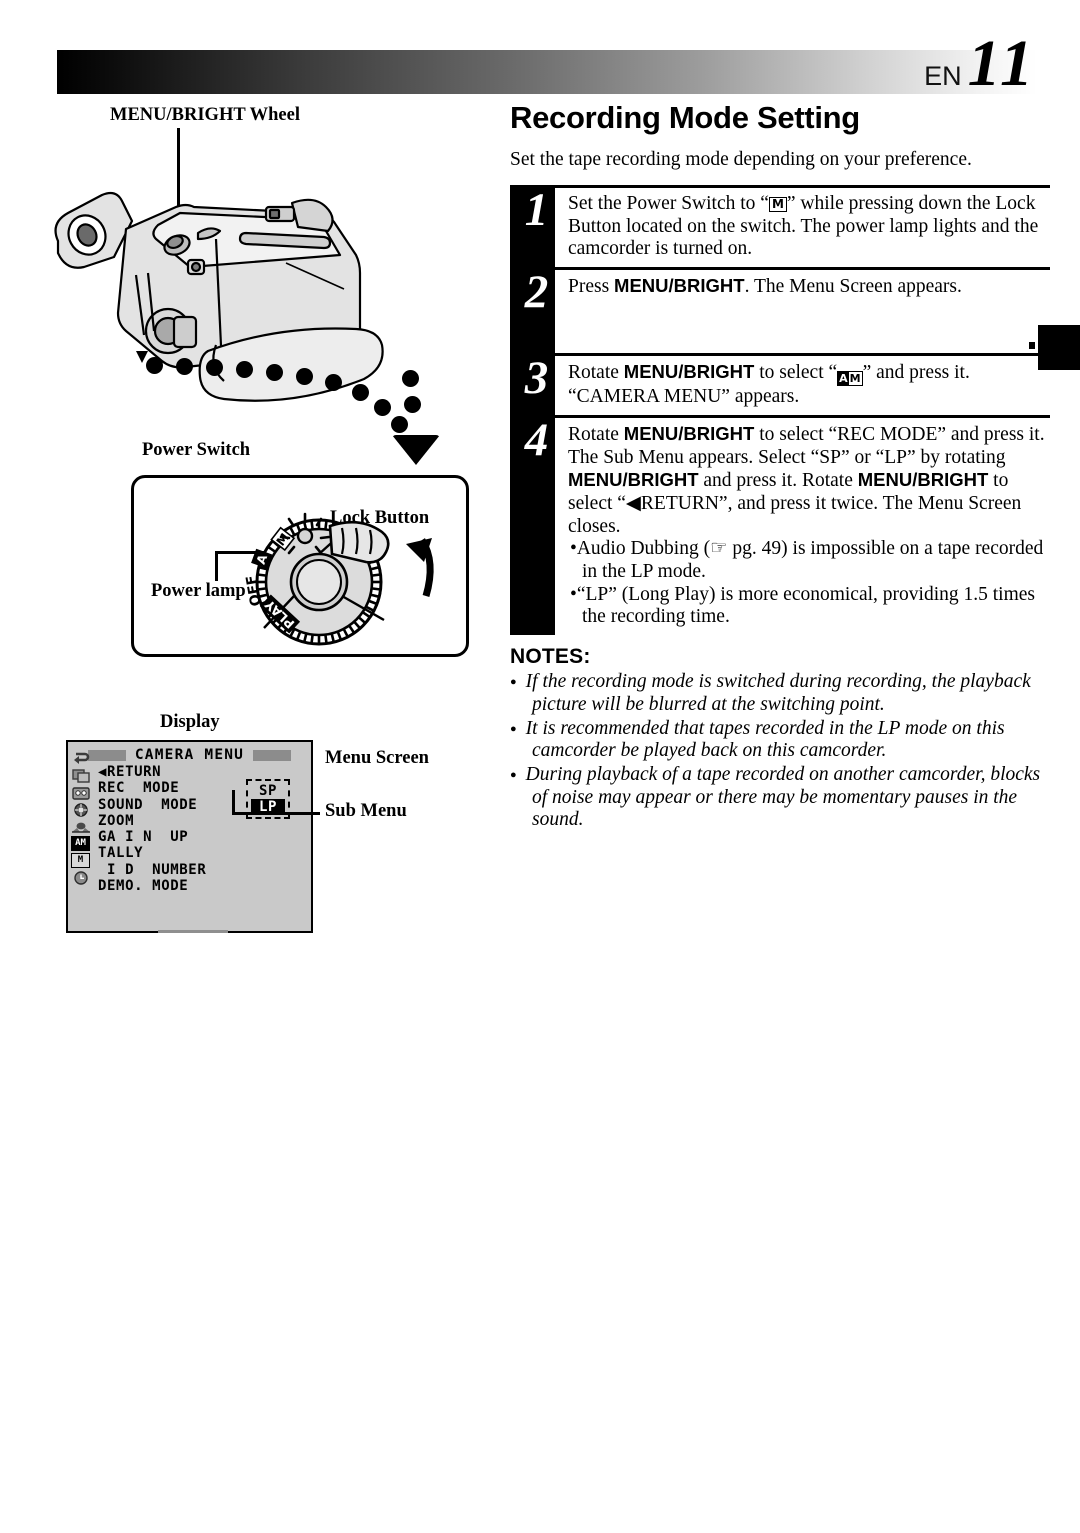 The image size is (1080, 1533). I want to click on step-3-text-before: Rotate, so click(596, 373).